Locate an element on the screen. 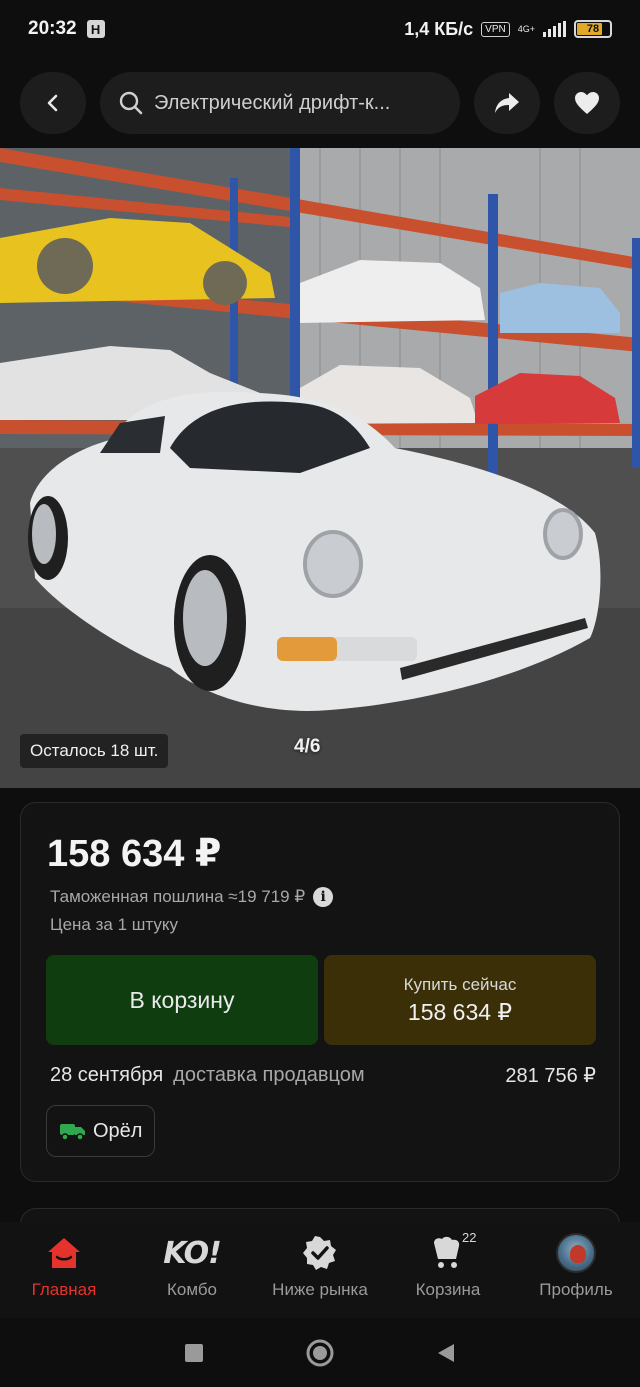 This screenshot has width=640, height=1387. vpn-icon: VPN is located at coordinates (495, 29).